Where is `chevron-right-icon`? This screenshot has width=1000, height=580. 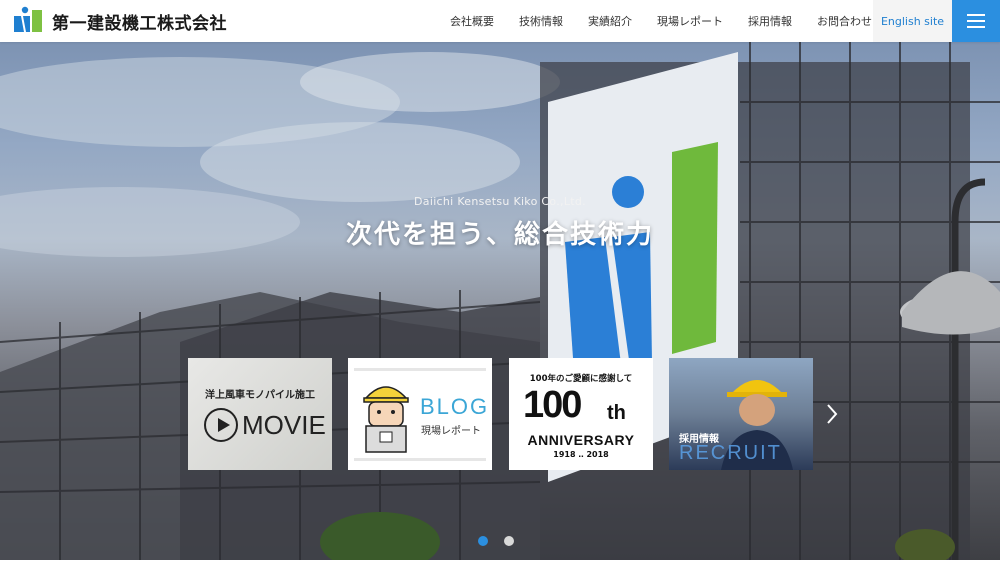
chevron-right-icon is located at coordinates (832, 414).